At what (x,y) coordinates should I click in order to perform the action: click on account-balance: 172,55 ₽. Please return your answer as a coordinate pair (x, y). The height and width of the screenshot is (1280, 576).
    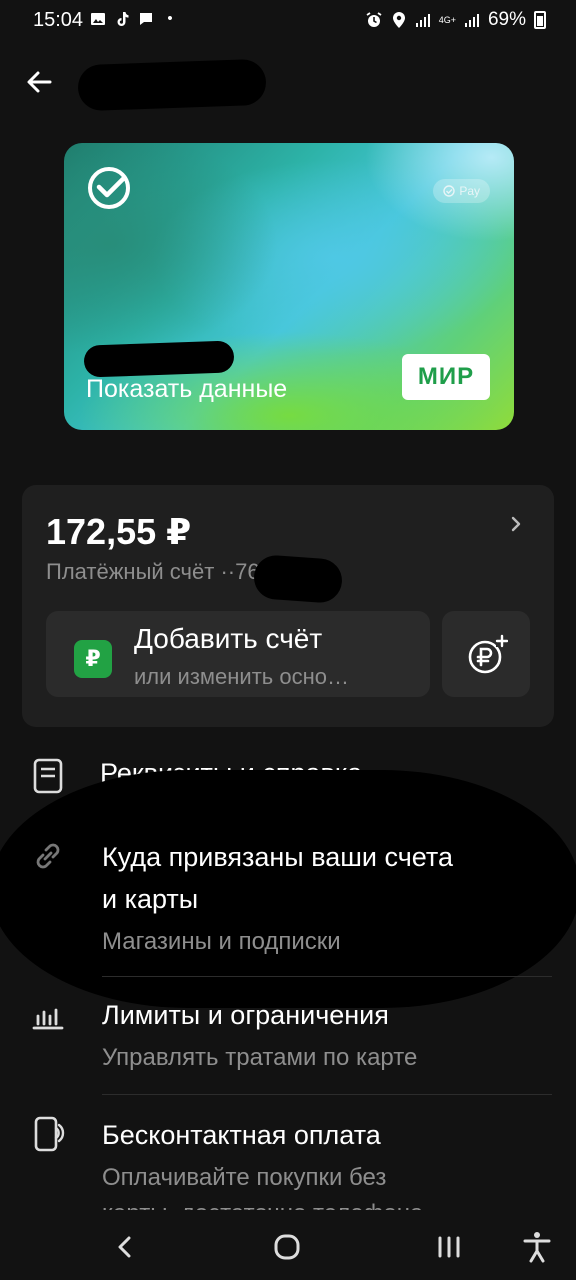
    Looking at the image, I should click on (119, 531).